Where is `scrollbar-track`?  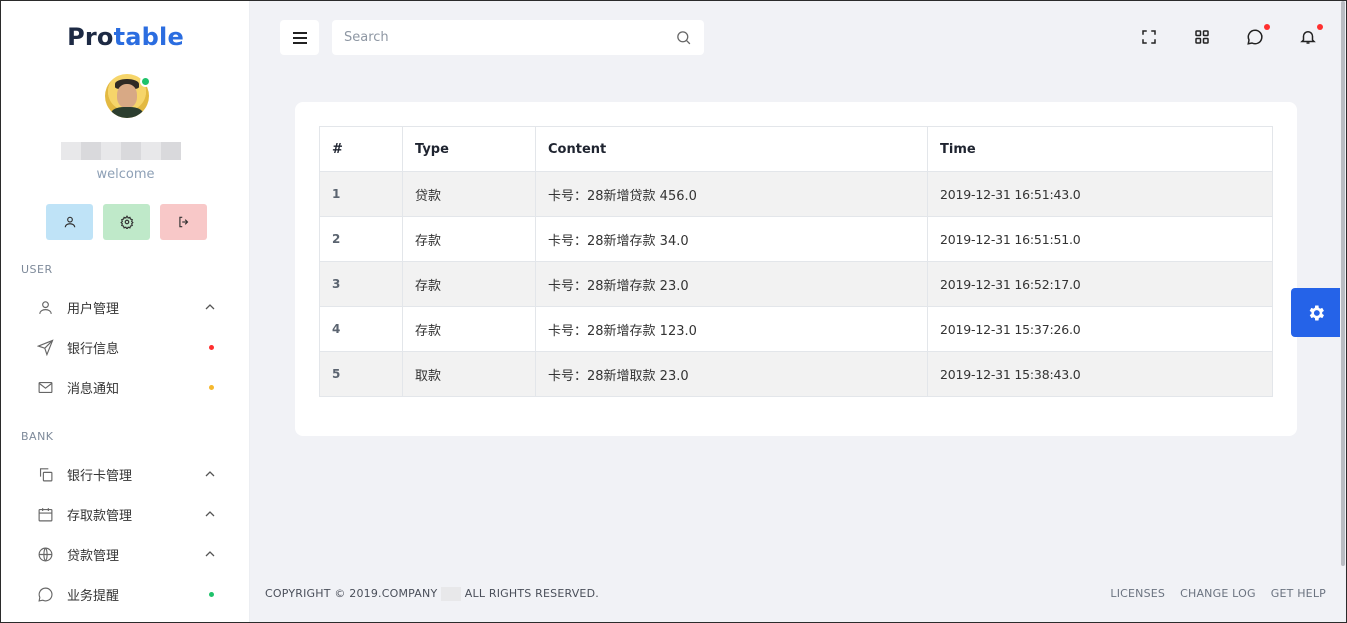
scrollbar-track is located at coordinates (1343, 311).